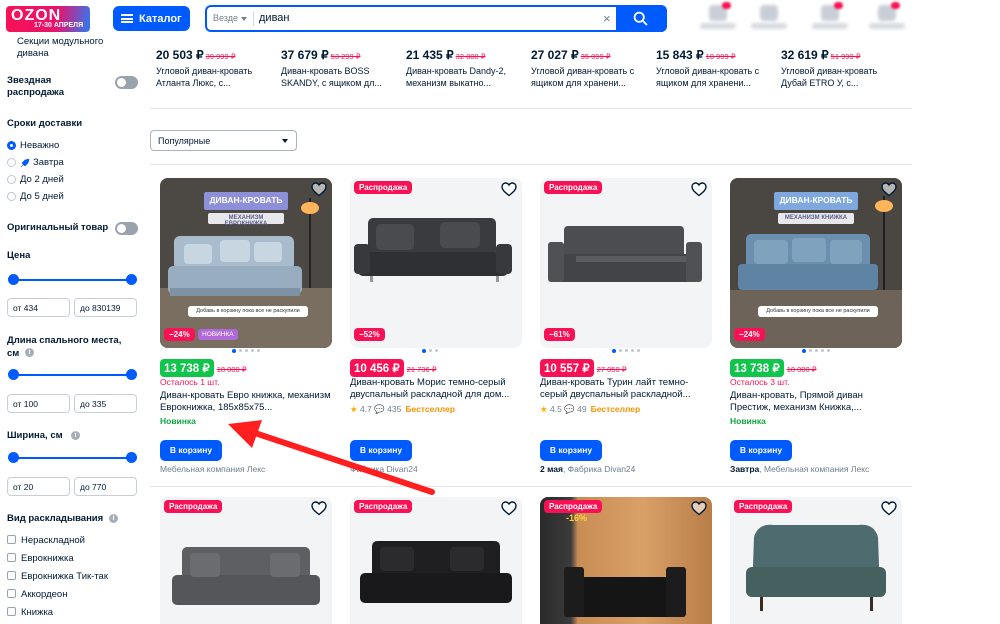 This screenshot has width=1000, height=624. What do you see at coordinates (13, 374) in the screenshot?
I see `length-slider-min-handle` at bounding box center [13, 374].